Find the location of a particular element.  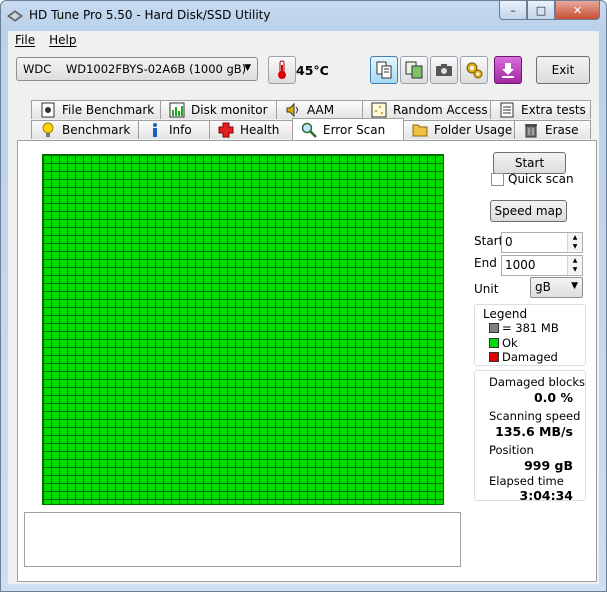

end-label: End is located at coordinates (485, 263).